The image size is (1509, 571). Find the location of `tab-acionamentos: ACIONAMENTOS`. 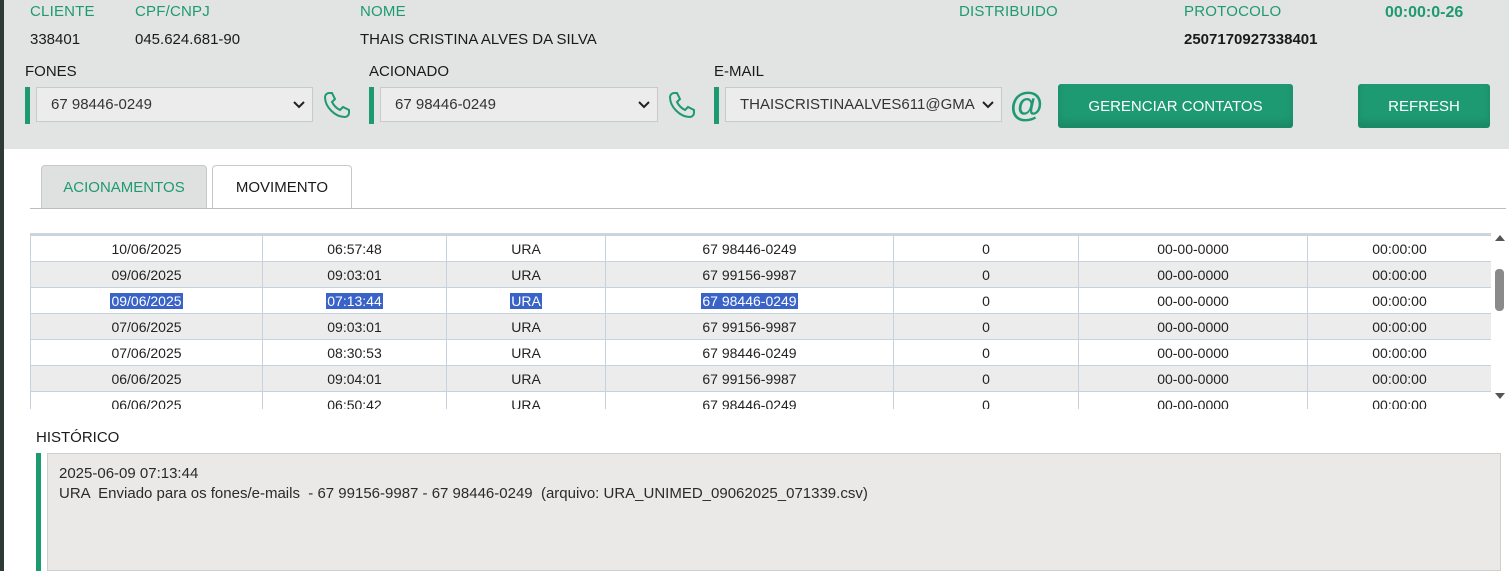

tab-acionamentos: ACIONAMENTOS is located at coordinates (124, 186).